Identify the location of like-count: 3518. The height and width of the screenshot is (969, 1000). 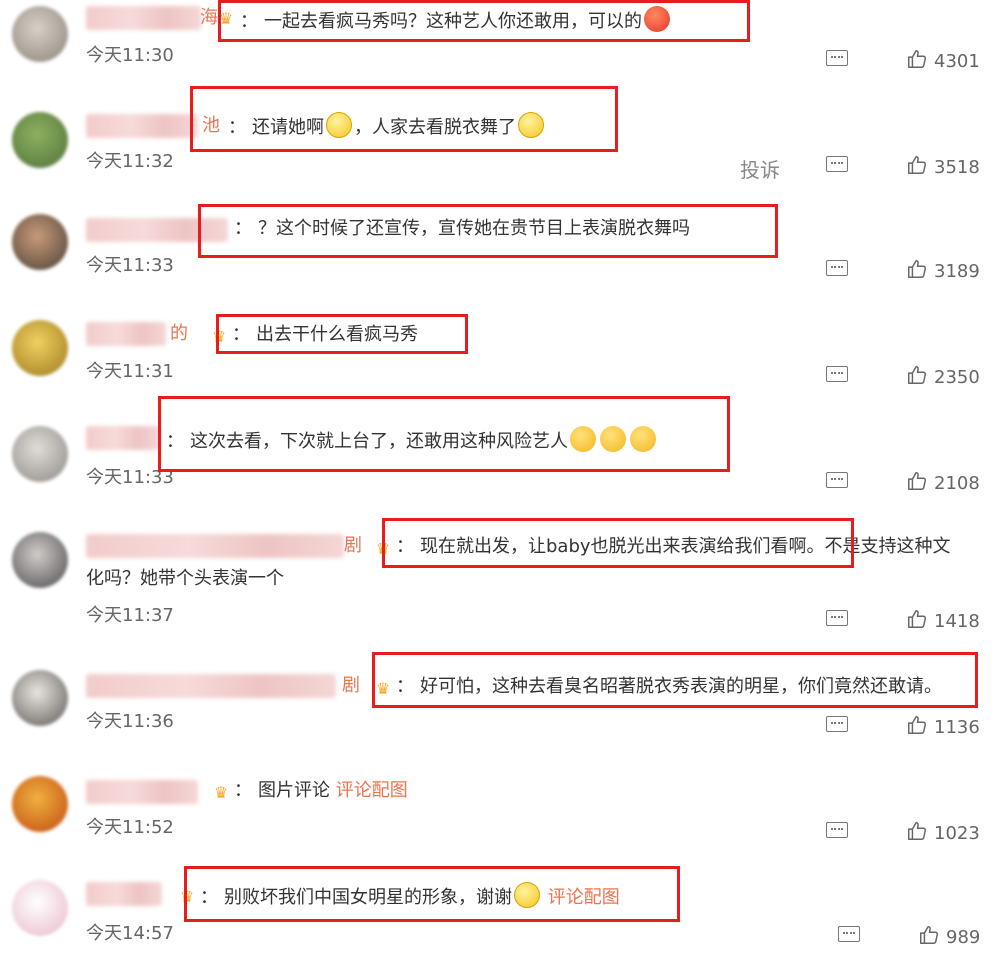
(957, 167).